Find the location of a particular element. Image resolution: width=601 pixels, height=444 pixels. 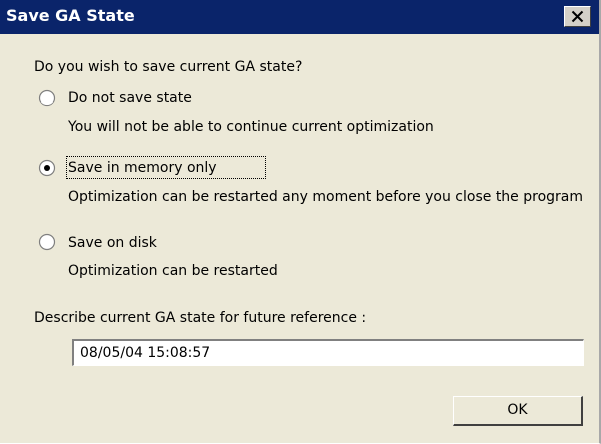

radio-do-not-save is located at coordinates (47, 98).